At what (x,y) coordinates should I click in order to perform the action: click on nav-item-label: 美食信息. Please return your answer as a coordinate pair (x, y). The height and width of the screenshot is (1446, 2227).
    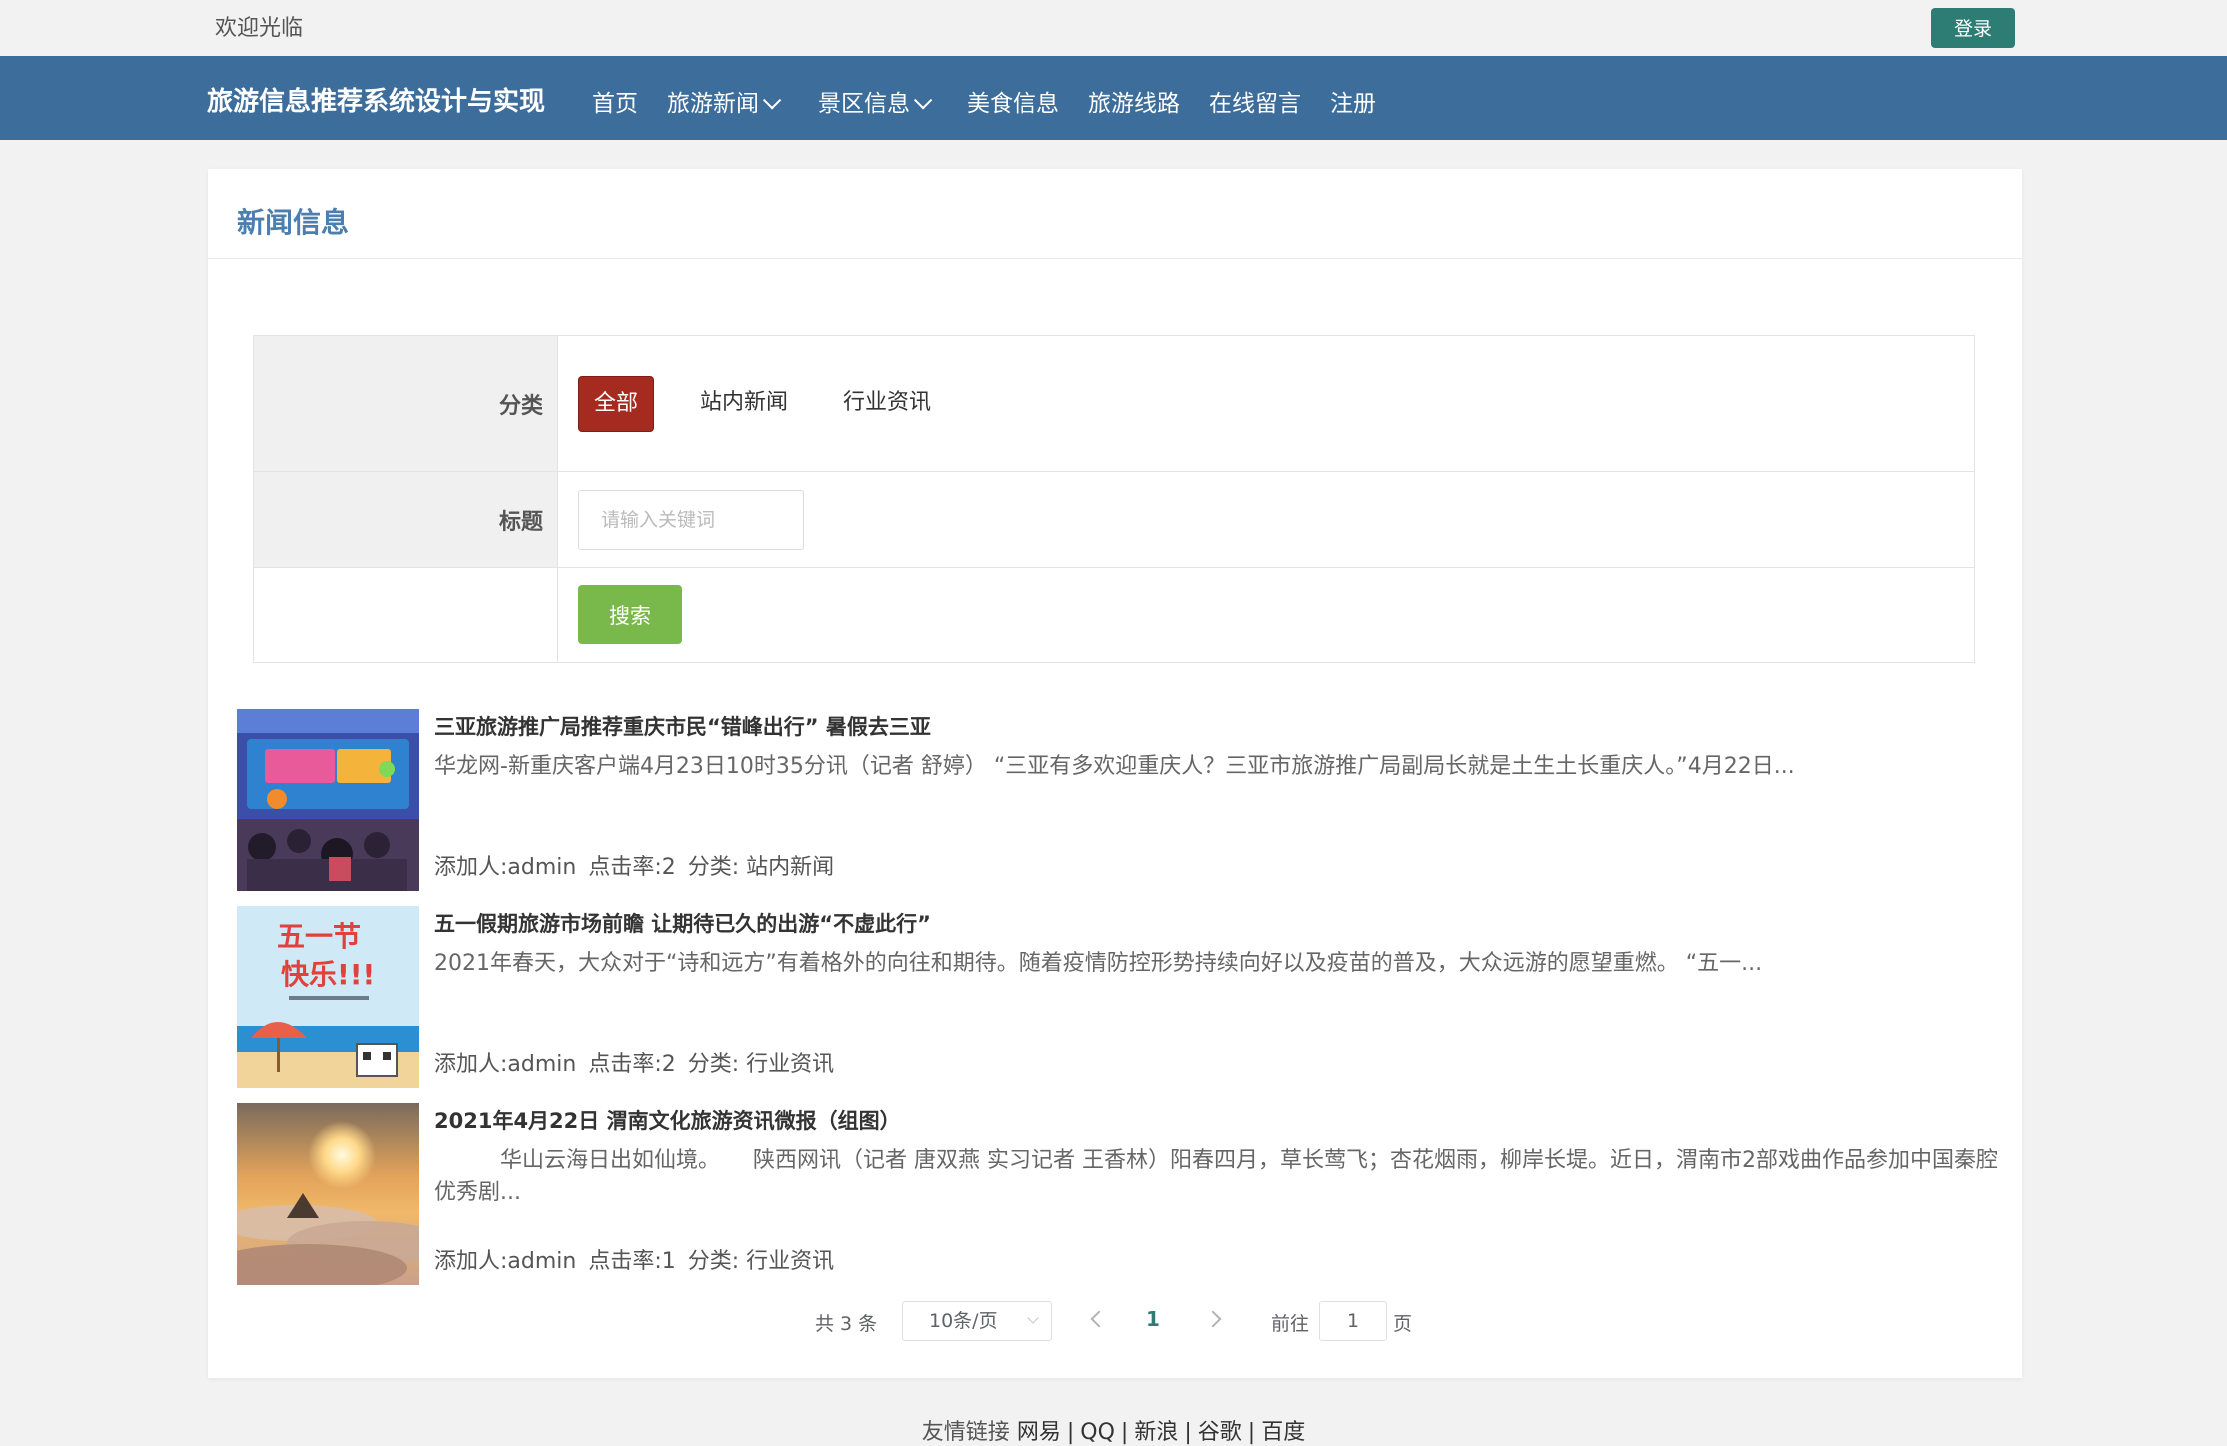
    Looking at the image, I should click on (1013, 104).